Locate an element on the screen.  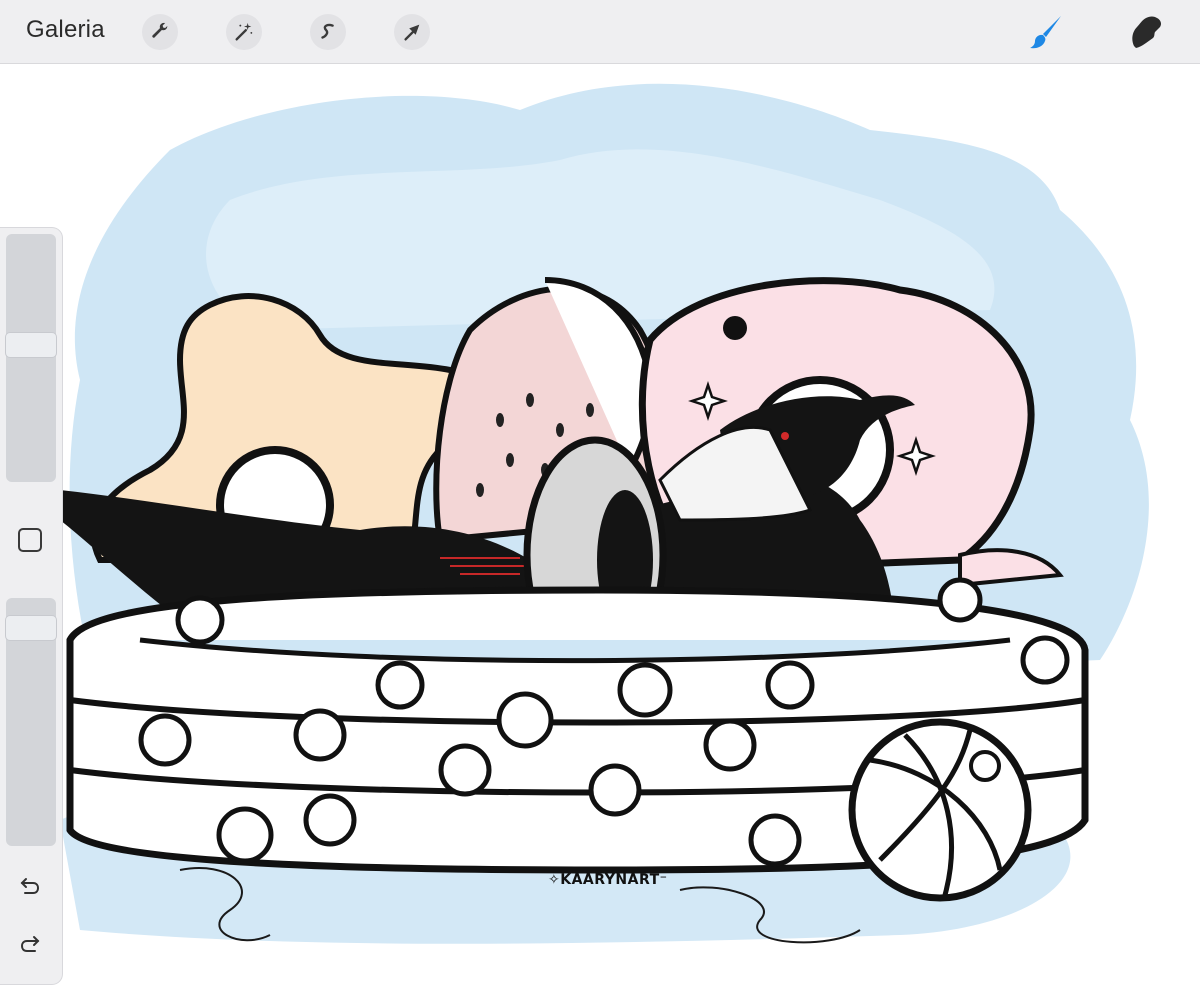
left-sidebar is located at coordinates (31, 606).